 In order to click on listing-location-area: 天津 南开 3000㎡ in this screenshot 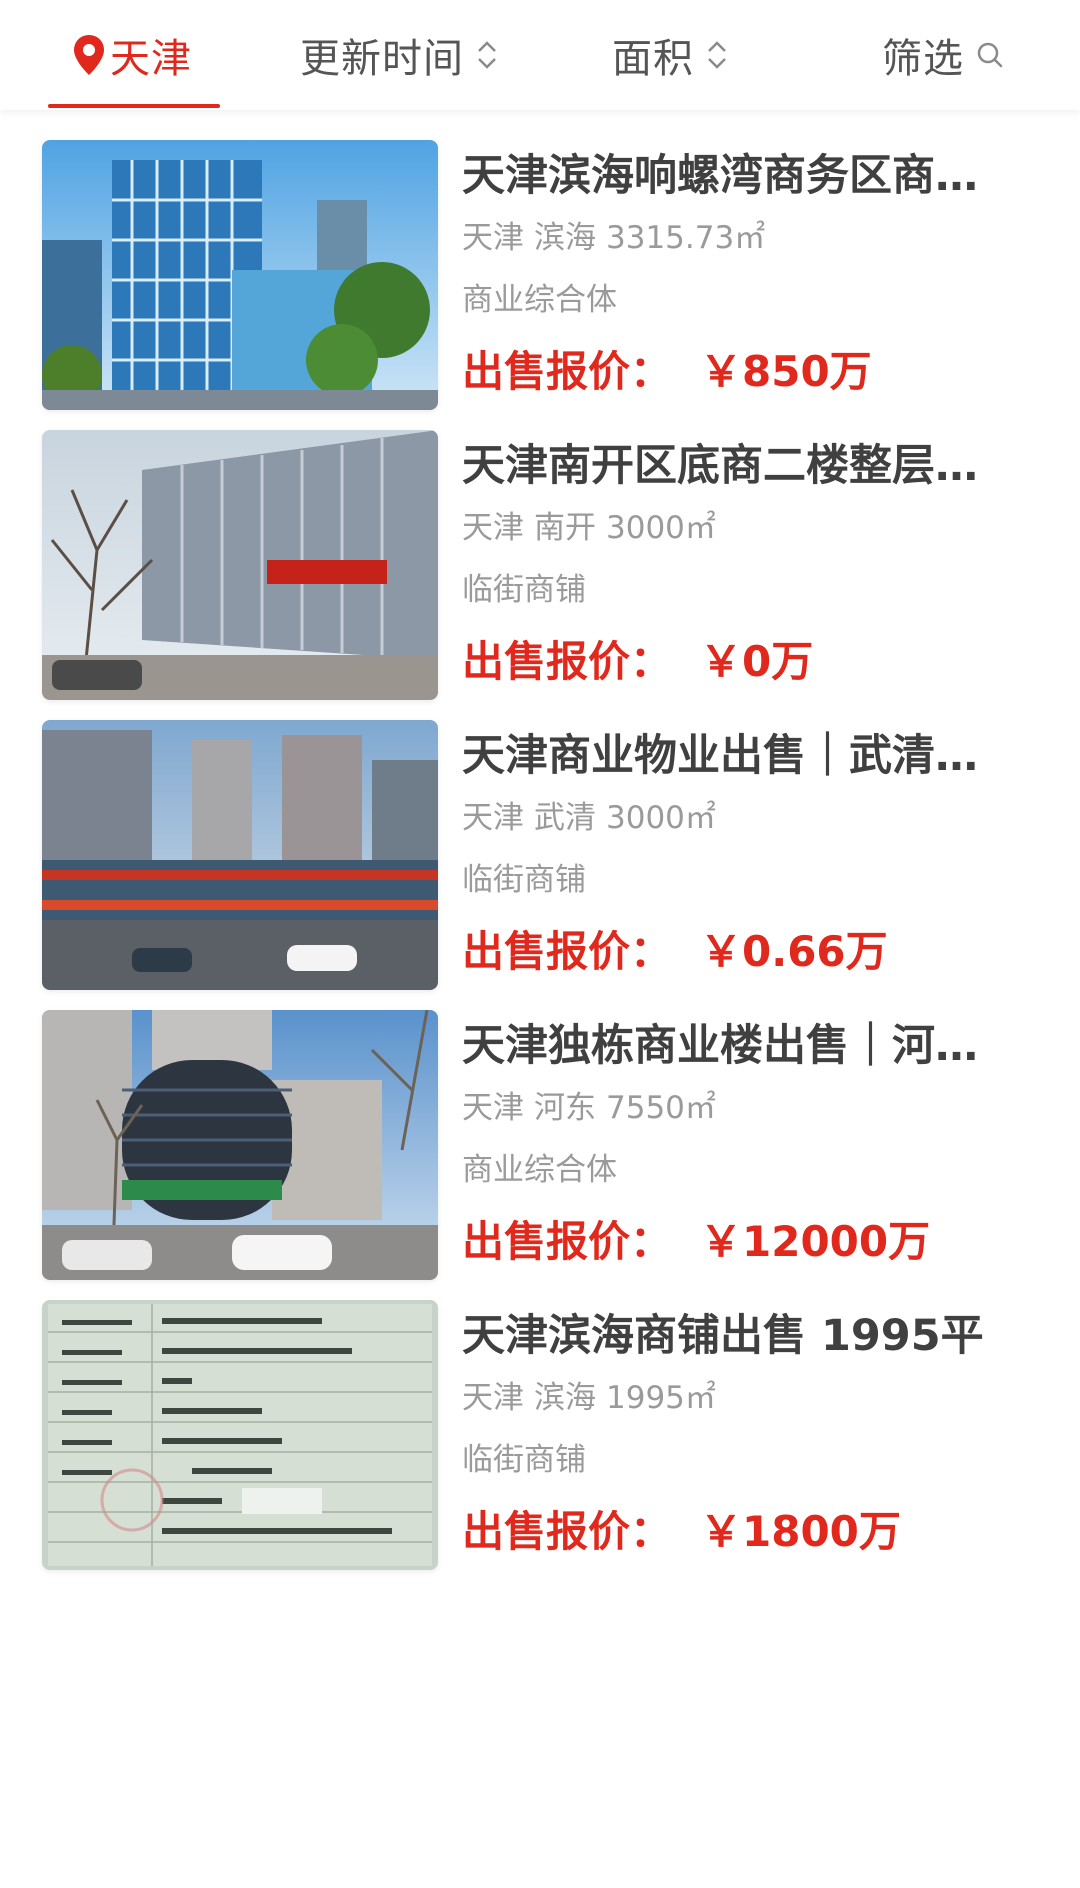, I will do `click(732, 528)`.